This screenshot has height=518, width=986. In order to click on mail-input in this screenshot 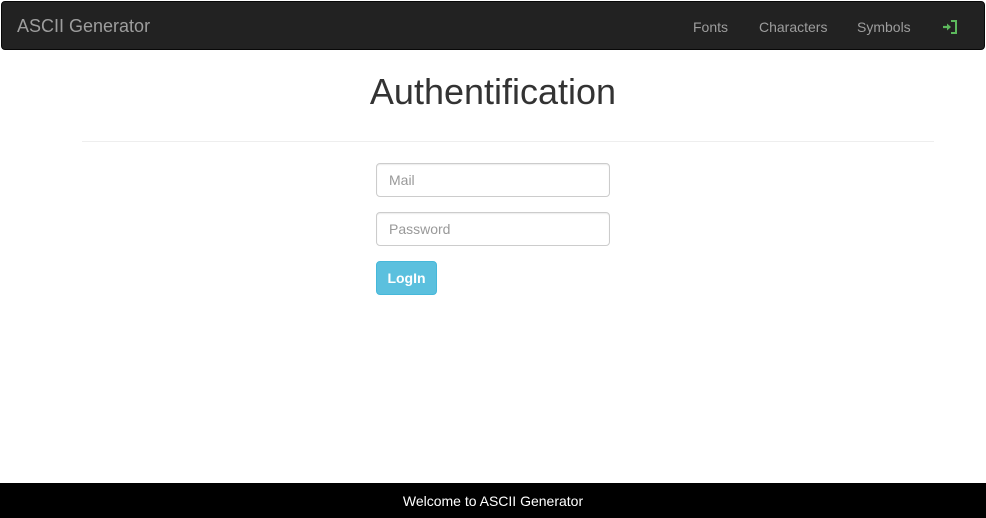, I will do `click(493, 180)`.